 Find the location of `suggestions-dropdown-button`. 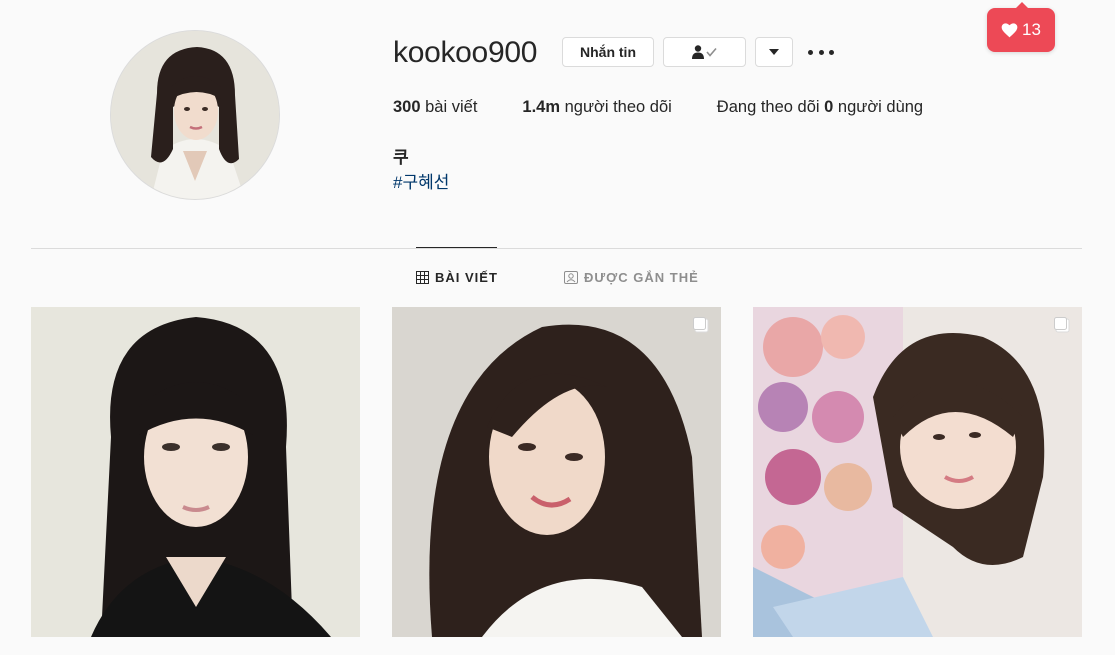

suggestions-dropdown-button is located at coordinates (774, 52).